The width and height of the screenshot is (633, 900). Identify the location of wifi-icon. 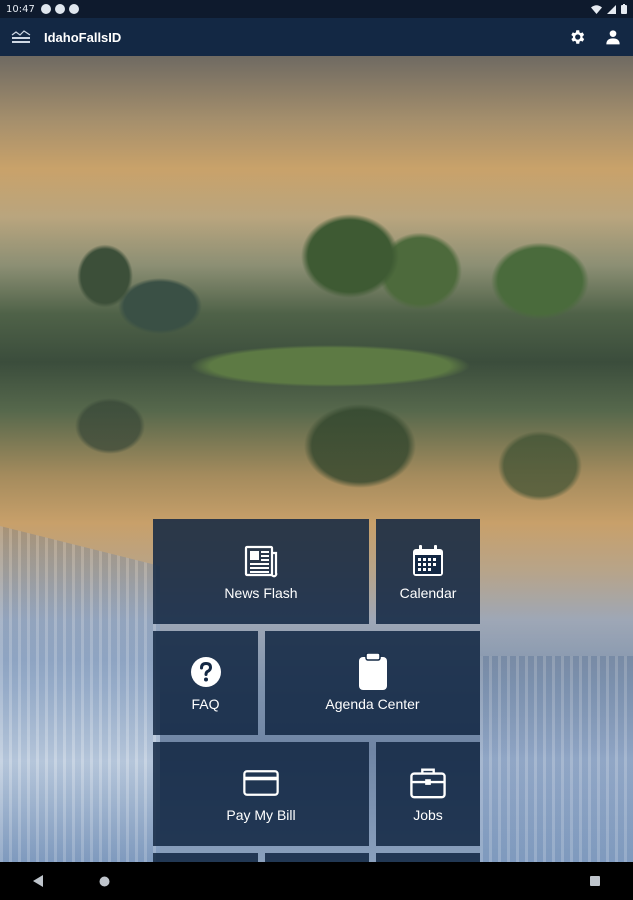
(596, 9).